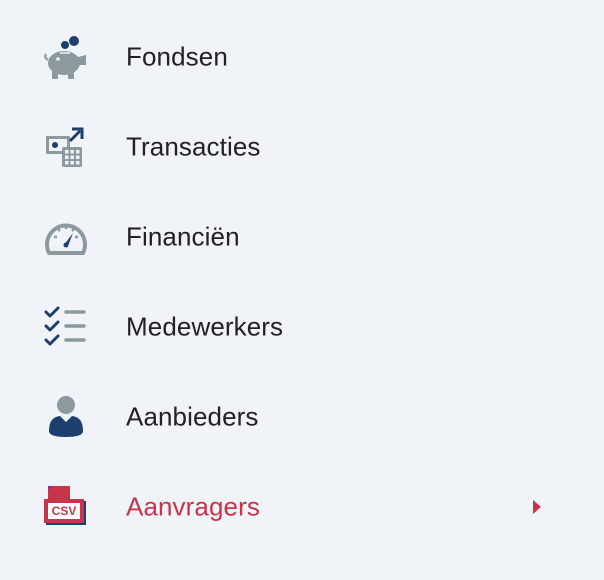 This screenshot has width=604, height=580. I want to click on menu-item-aanvragers: CSV Aanvragers, so click(302, 507).